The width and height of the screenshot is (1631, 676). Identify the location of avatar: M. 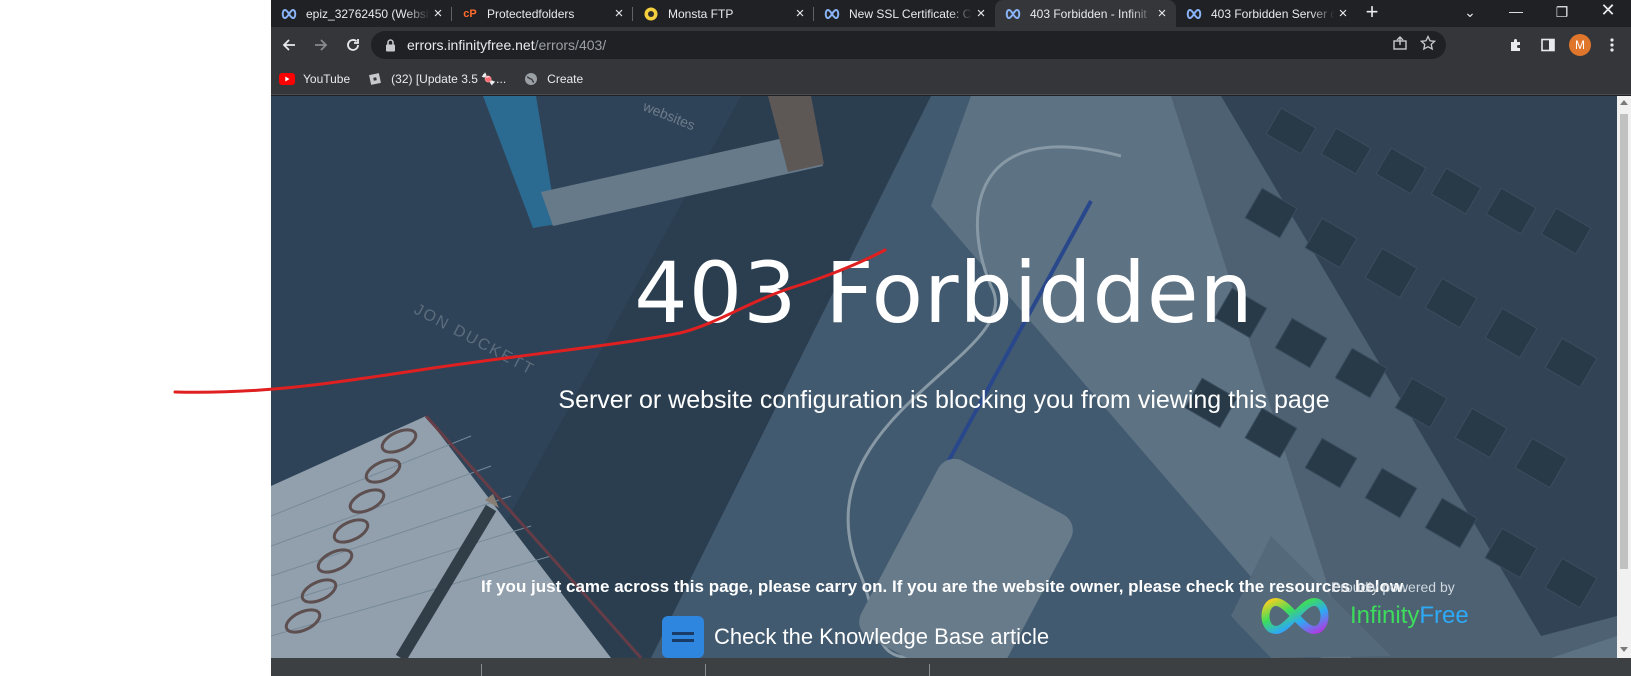
(1580, 45).